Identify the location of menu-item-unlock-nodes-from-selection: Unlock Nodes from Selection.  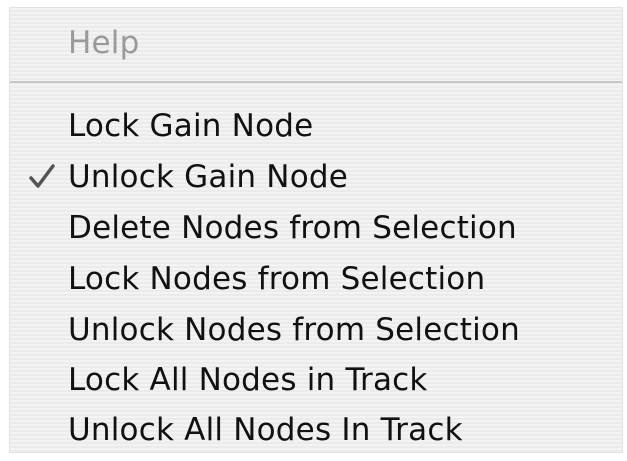
(294, 330).